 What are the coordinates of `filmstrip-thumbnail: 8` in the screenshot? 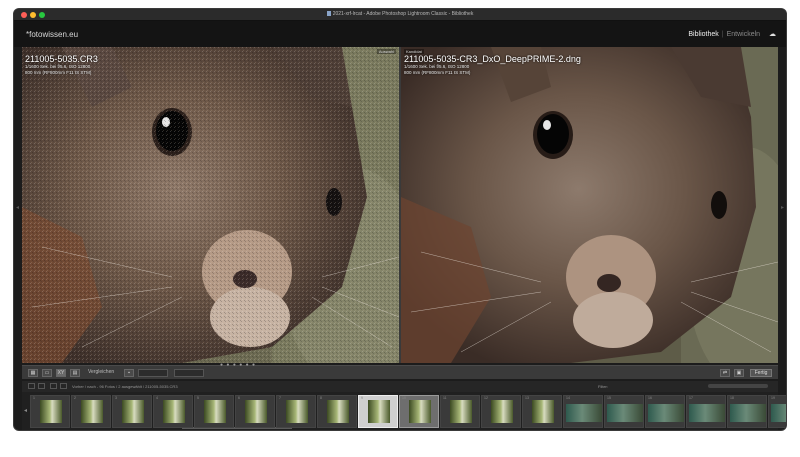 It's located at (337, 411).